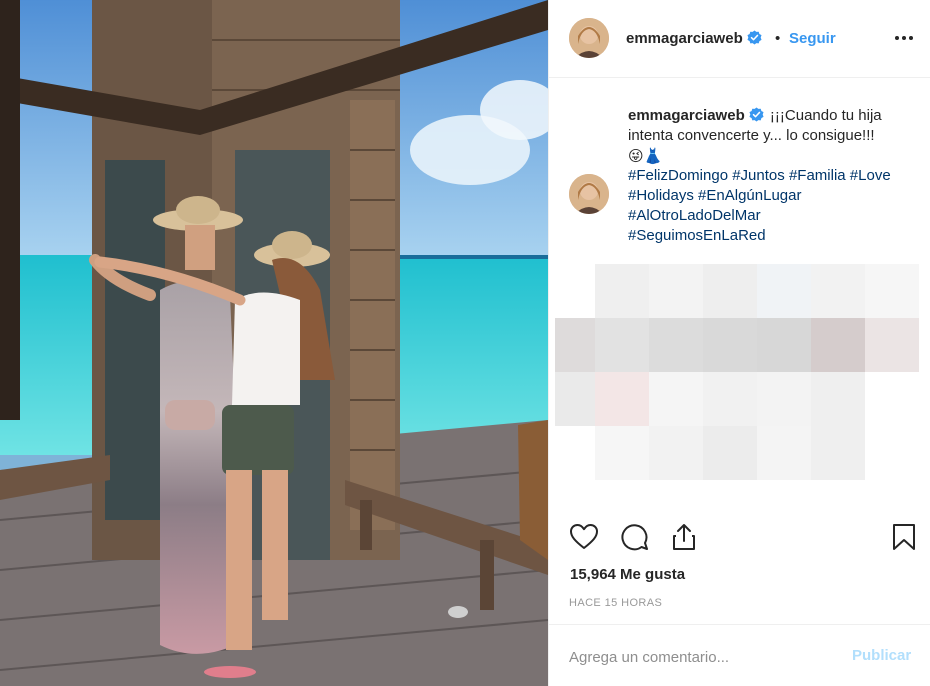 The width and height of the screenshot is (930, 686). I want to click on hashtag-link: #AlOtroLadoDelMar, so click(694, 215).